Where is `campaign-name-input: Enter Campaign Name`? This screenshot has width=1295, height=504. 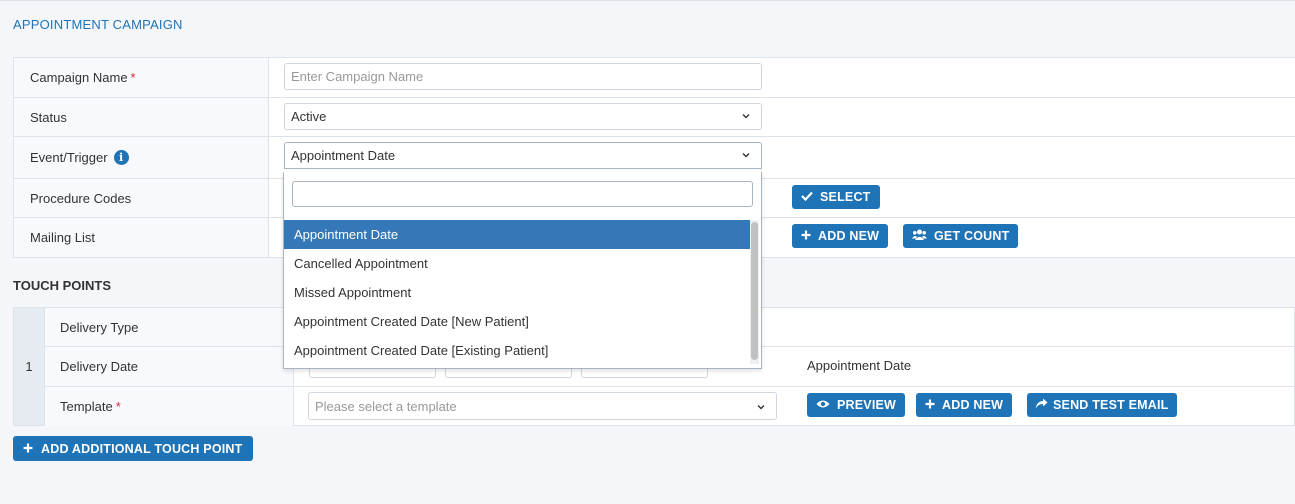 campaign-name-input: Enter Campaign Name is located at coordinates (523, 76).